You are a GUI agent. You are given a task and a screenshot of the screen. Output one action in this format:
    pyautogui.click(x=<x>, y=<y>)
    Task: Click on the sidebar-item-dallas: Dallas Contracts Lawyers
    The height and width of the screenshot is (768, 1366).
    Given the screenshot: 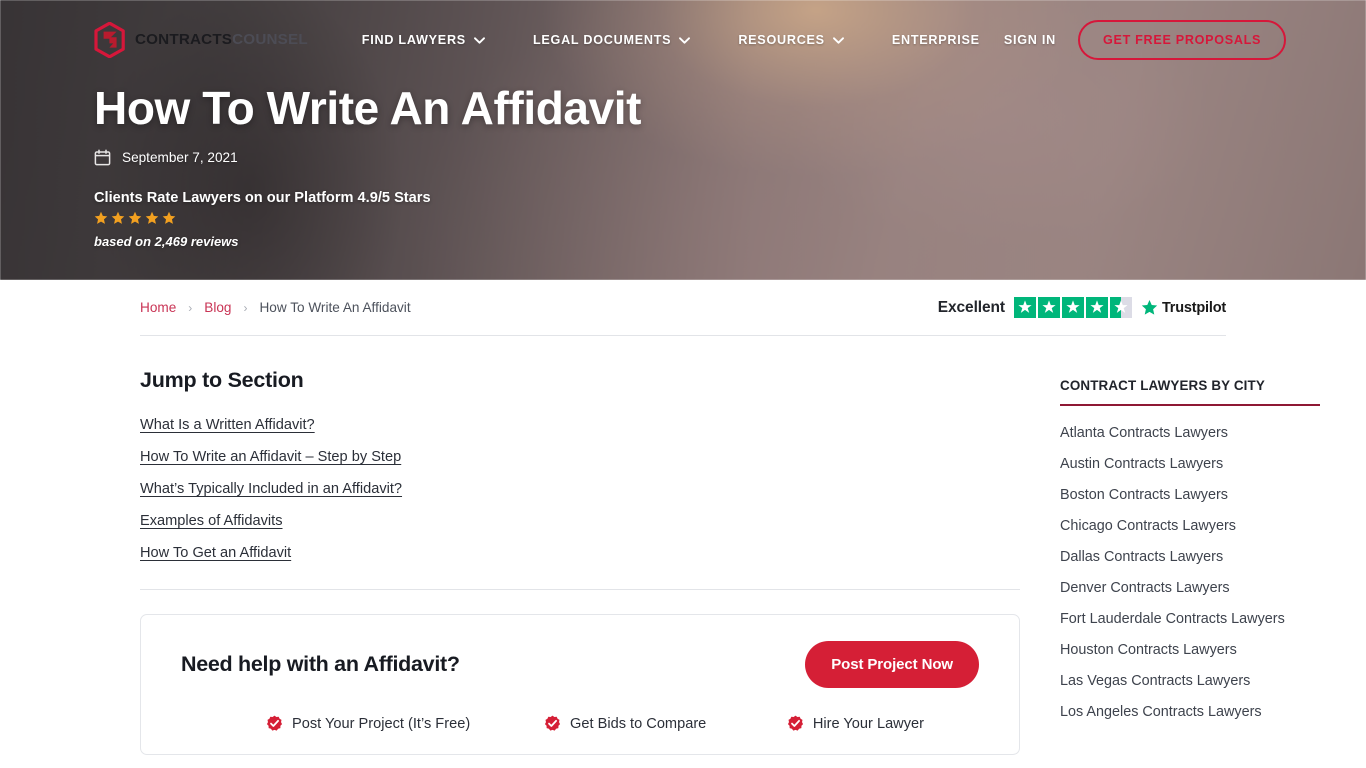 What is the action you would take?
    pyautogui.click(x=1190, y=557)
    